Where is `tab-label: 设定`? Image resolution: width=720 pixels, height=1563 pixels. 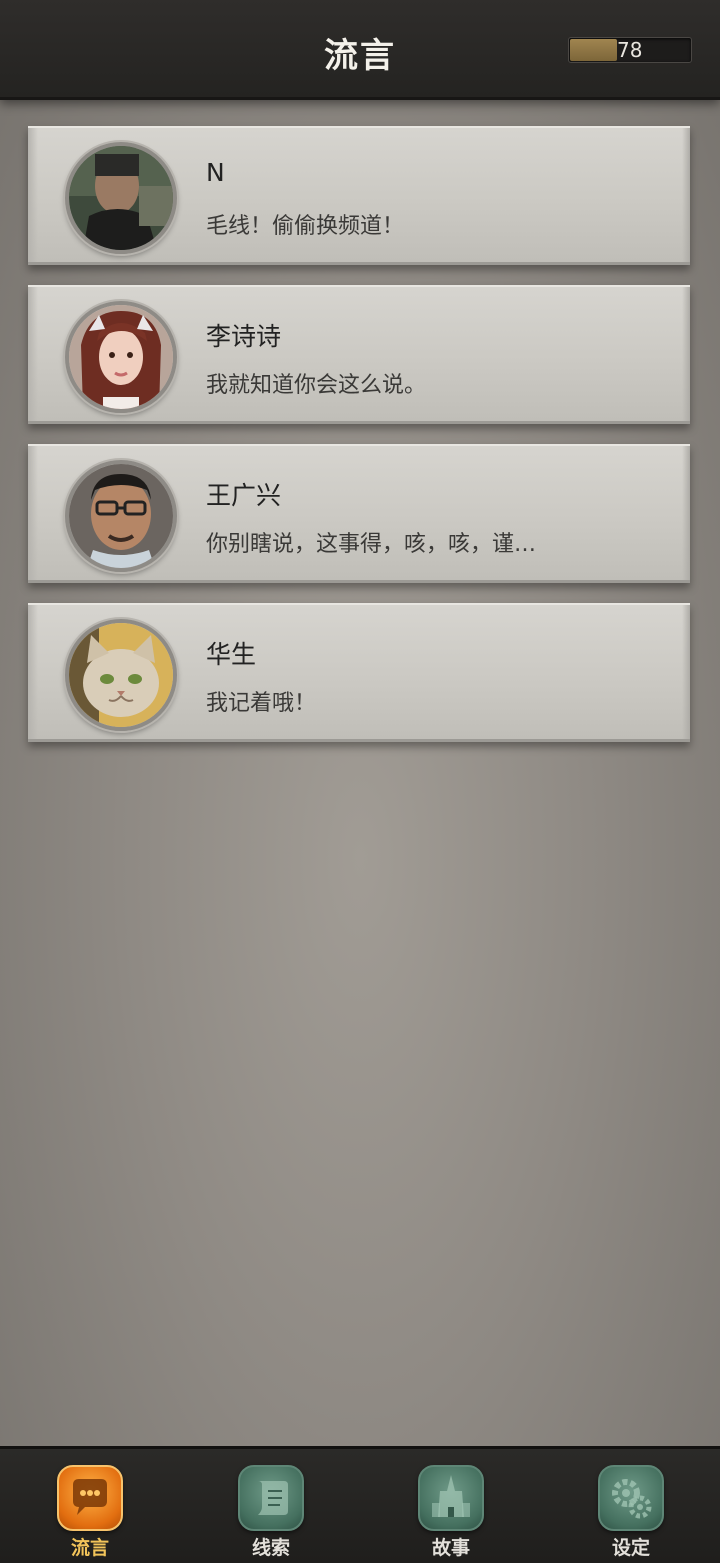
tab-label: 设定 is located at coordinates (630, 1548).